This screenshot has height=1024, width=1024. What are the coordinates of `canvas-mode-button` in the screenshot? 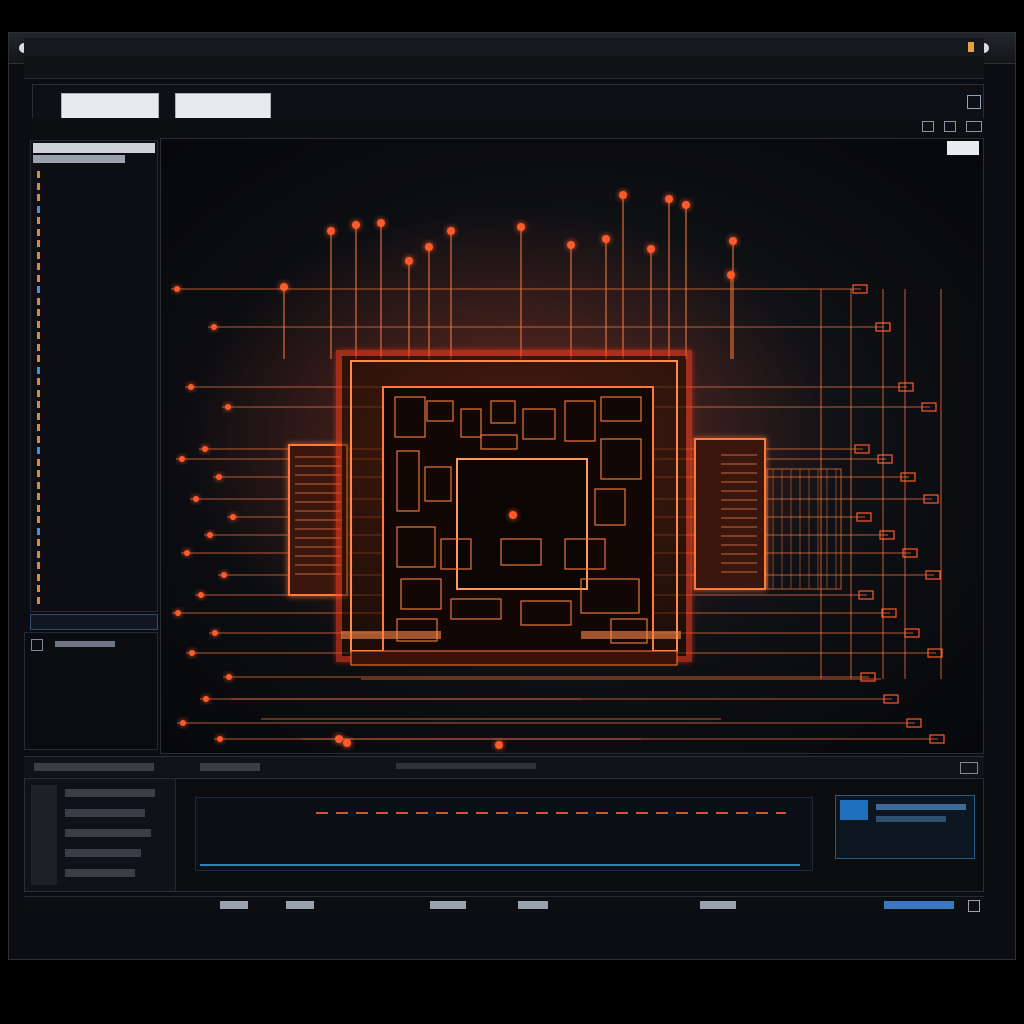 It's located at (963, 148).